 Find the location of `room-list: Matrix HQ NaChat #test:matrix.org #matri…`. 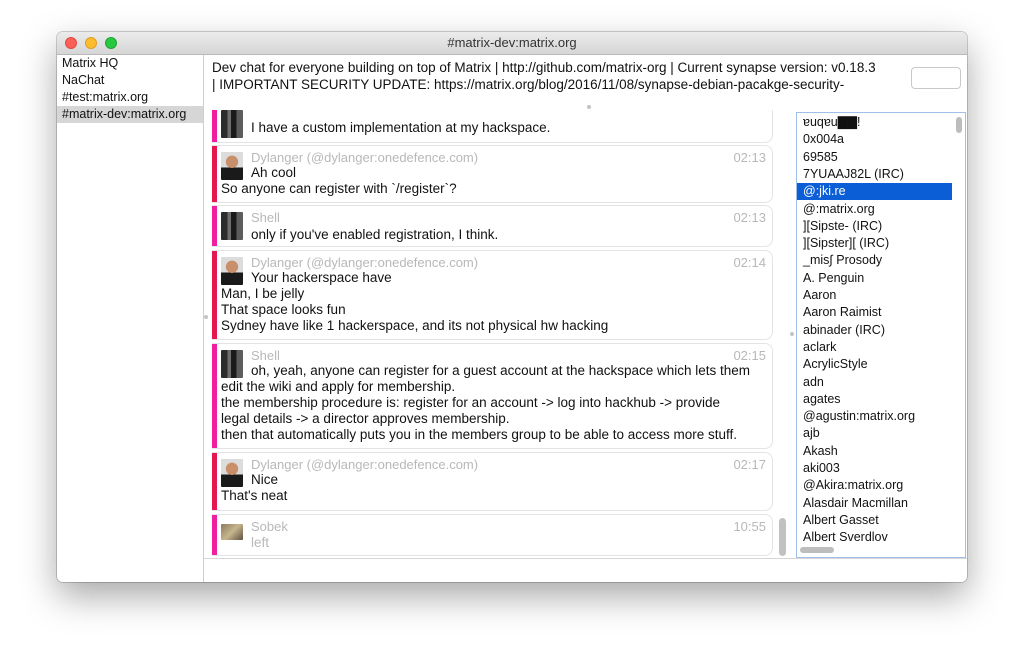

room-list: Matrix HQ NaChat #test:matrix.org #matri… is located at coordinates (130, 318).